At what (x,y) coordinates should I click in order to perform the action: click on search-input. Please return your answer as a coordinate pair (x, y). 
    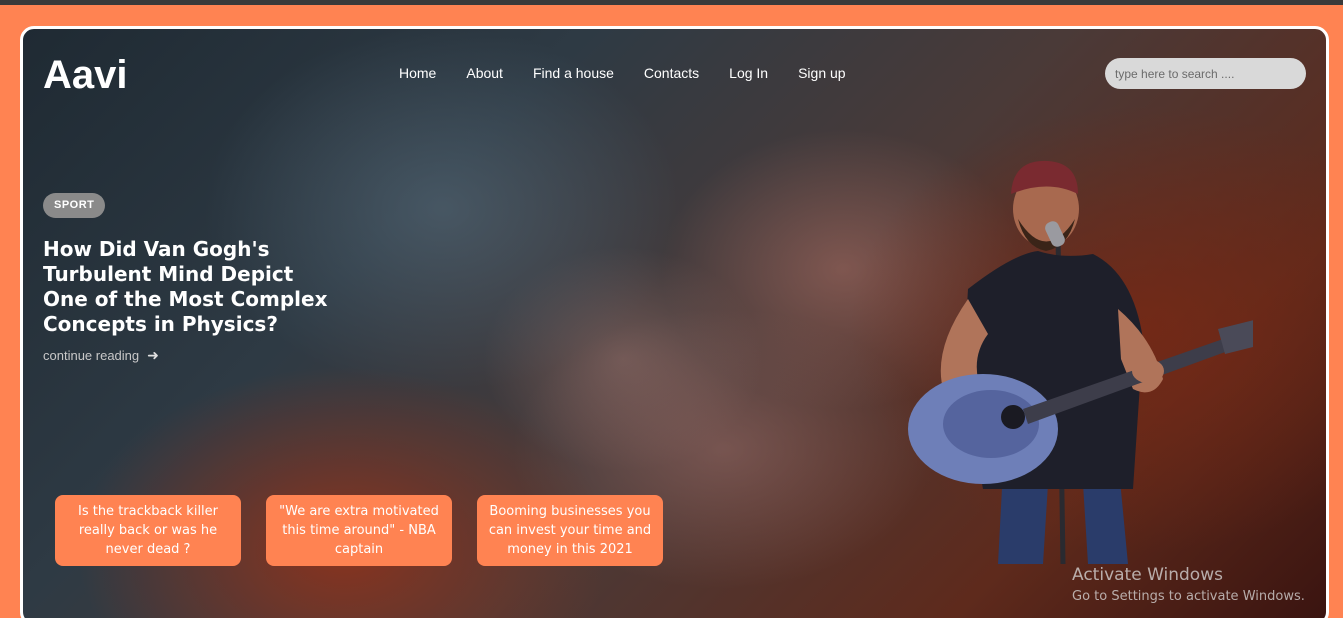
    Looking at the image, I should click on (1205, 73).